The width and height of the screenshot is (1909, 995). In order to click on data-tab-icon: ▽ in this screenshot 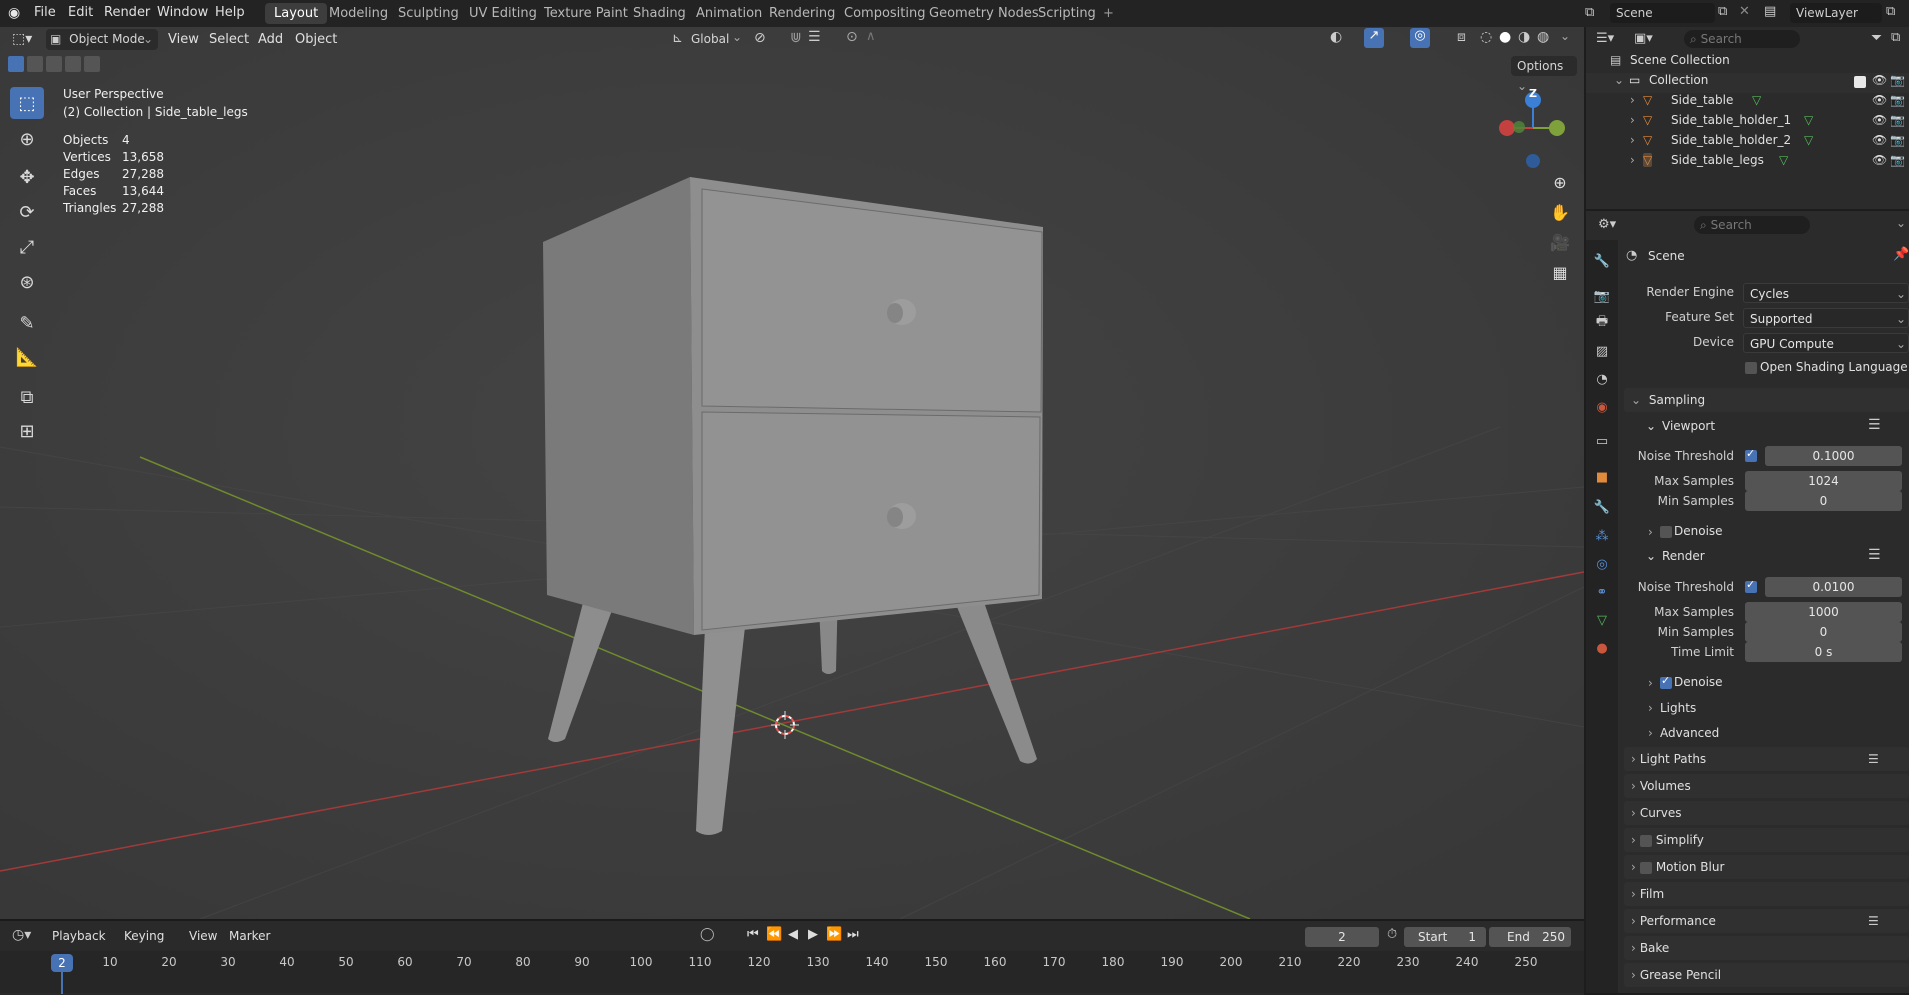, I will do `click(1602, 620)`.